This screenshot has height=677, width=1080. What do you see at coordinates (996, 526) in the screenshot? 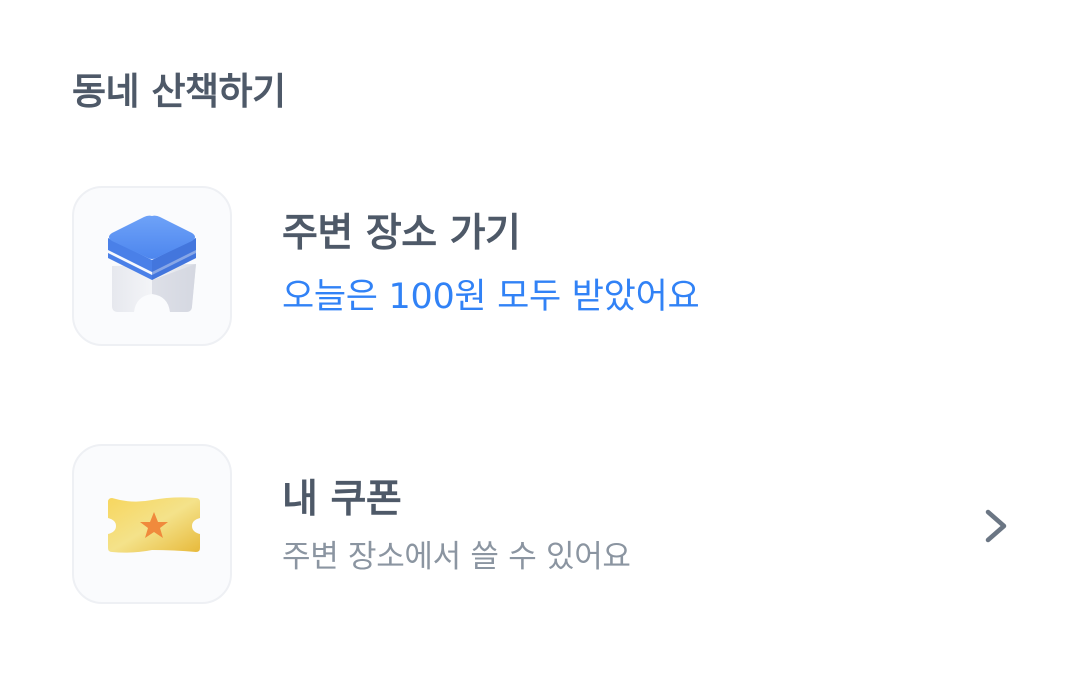
I see `chevron-right-icon` at bounding box center [996, 526].